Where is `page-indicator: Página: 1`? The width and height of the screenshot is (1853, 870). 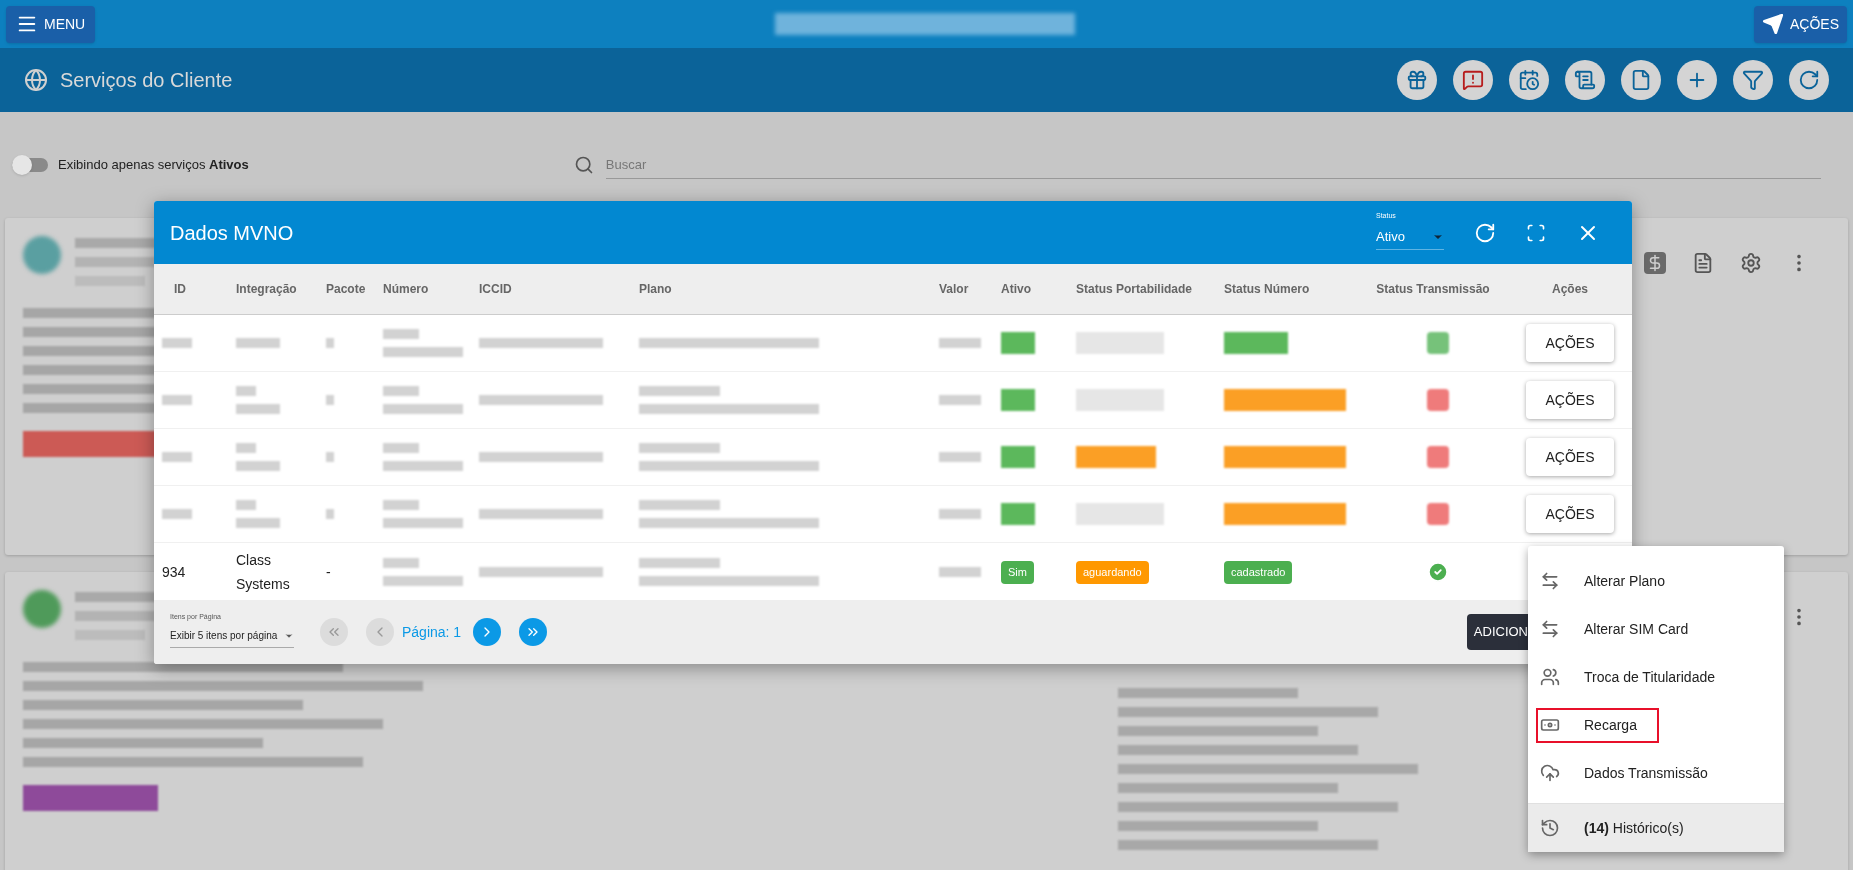
page-indicator: Página: 1 is located at coordinates (432, 632).